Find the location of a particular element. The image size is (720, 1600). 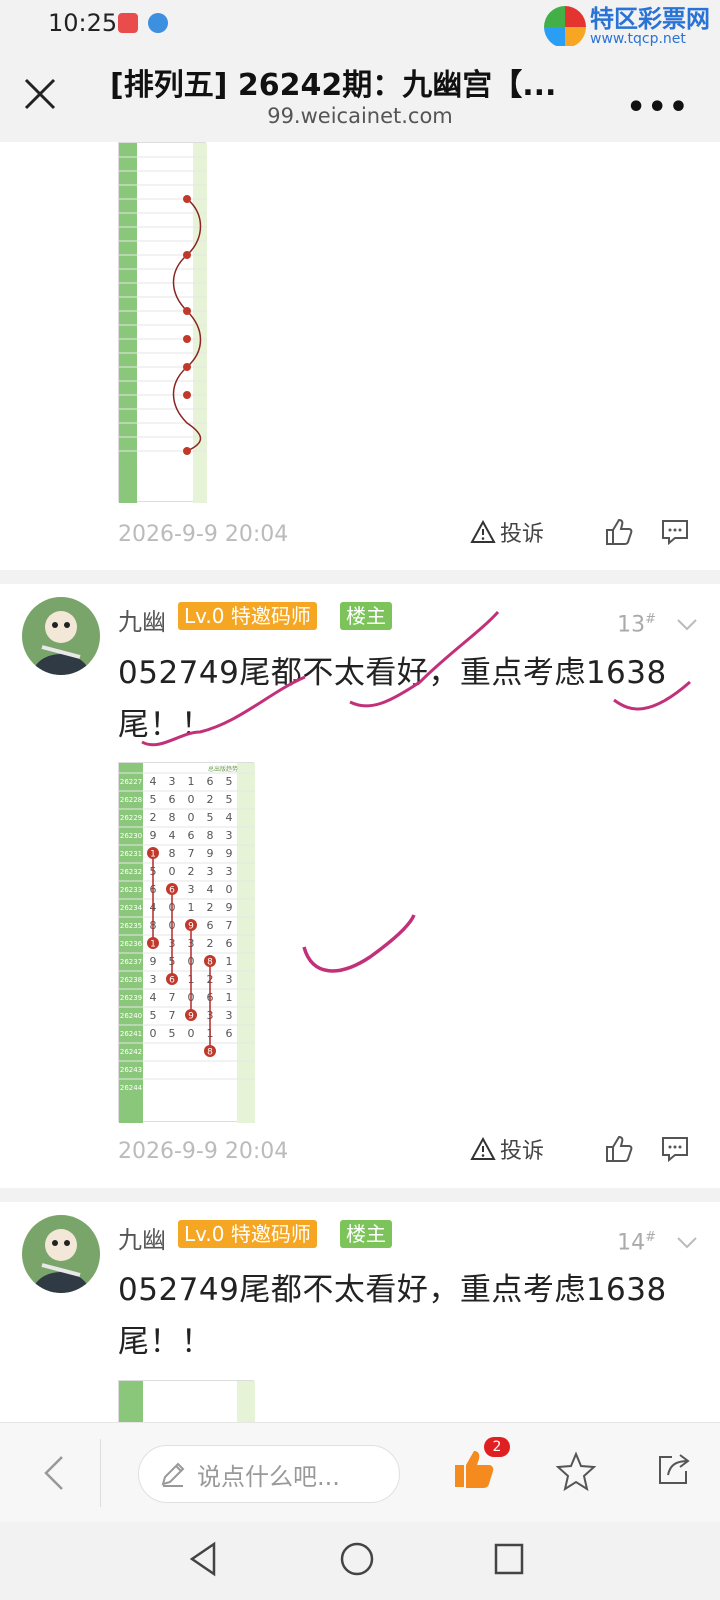

avatar is located at coordinates (61, 1254).